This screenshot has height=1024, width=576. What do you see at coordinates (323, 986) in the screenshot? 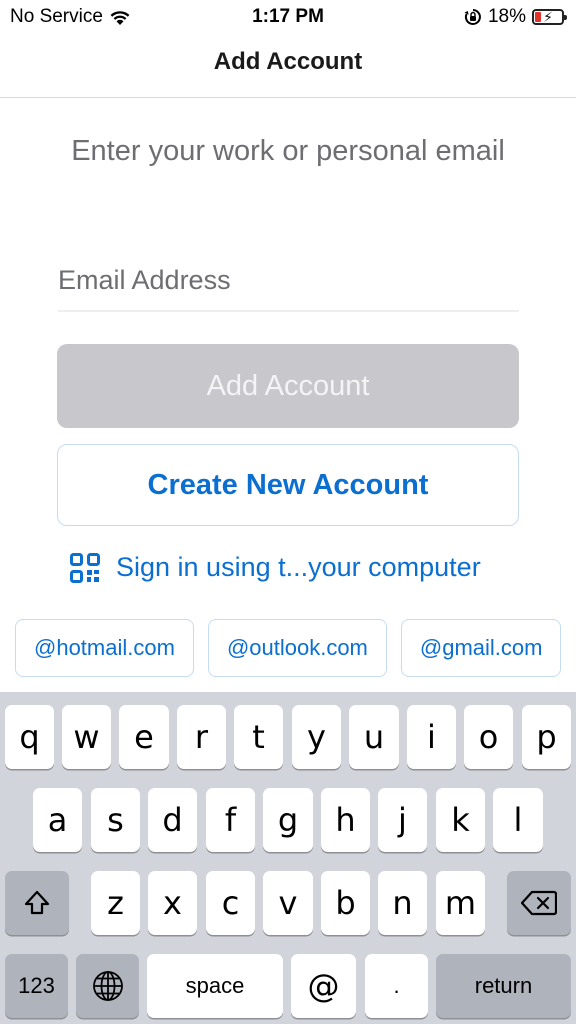
I see `at-key: @` at bounding box center [323, 986].